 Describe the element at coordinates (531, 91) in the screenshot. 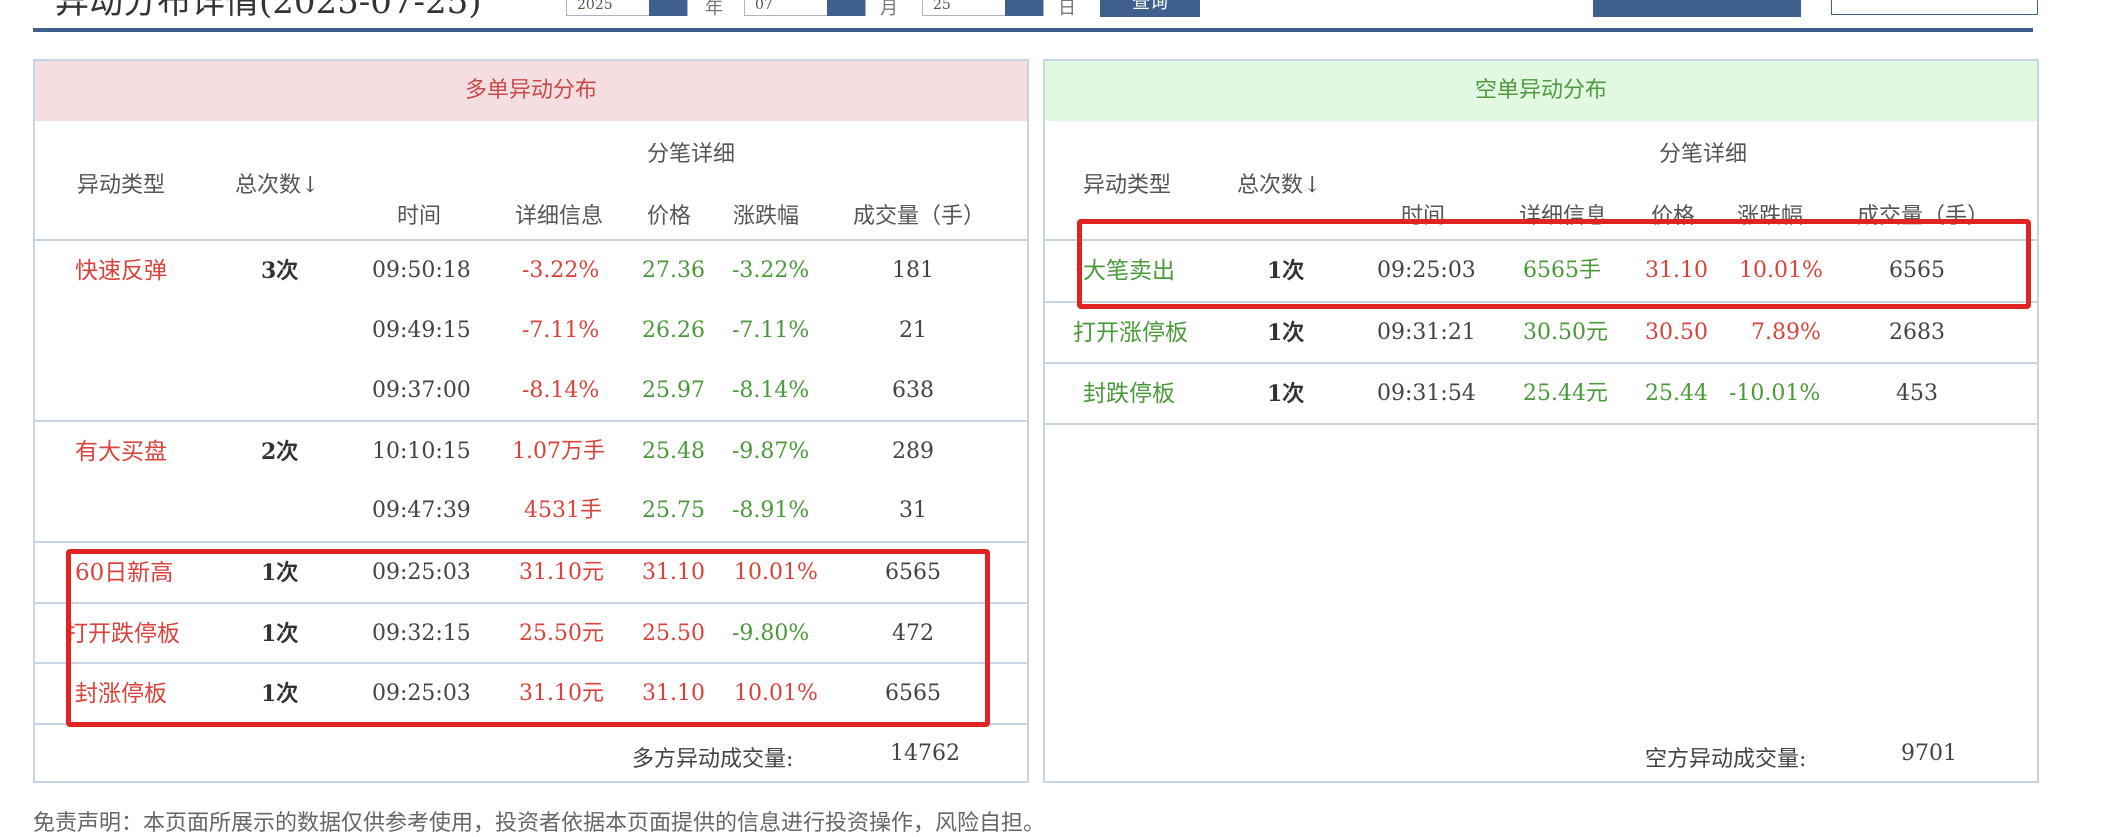

I see `long-panel-title: 多单异动分布` at that location.